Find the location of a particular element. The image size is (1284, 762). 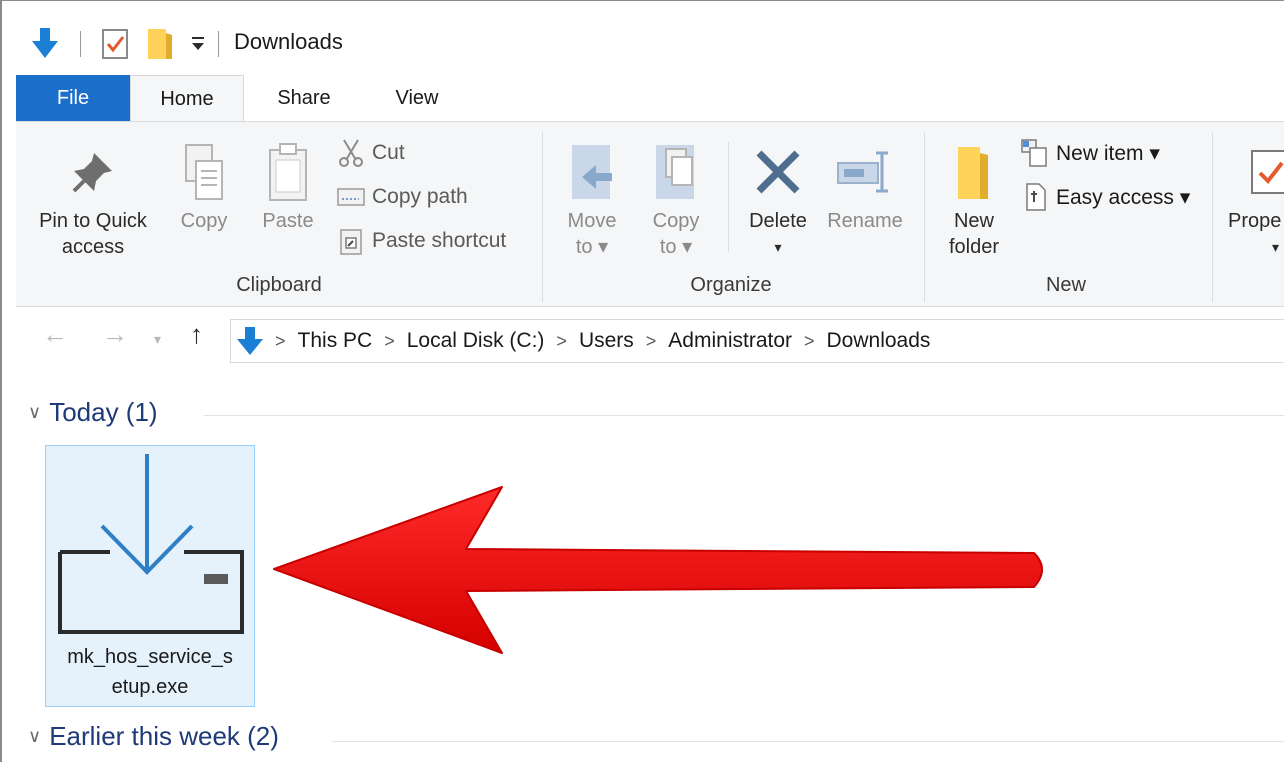

paste-shortcut-button: Paste shortcut is located at coordinates (421, 241).